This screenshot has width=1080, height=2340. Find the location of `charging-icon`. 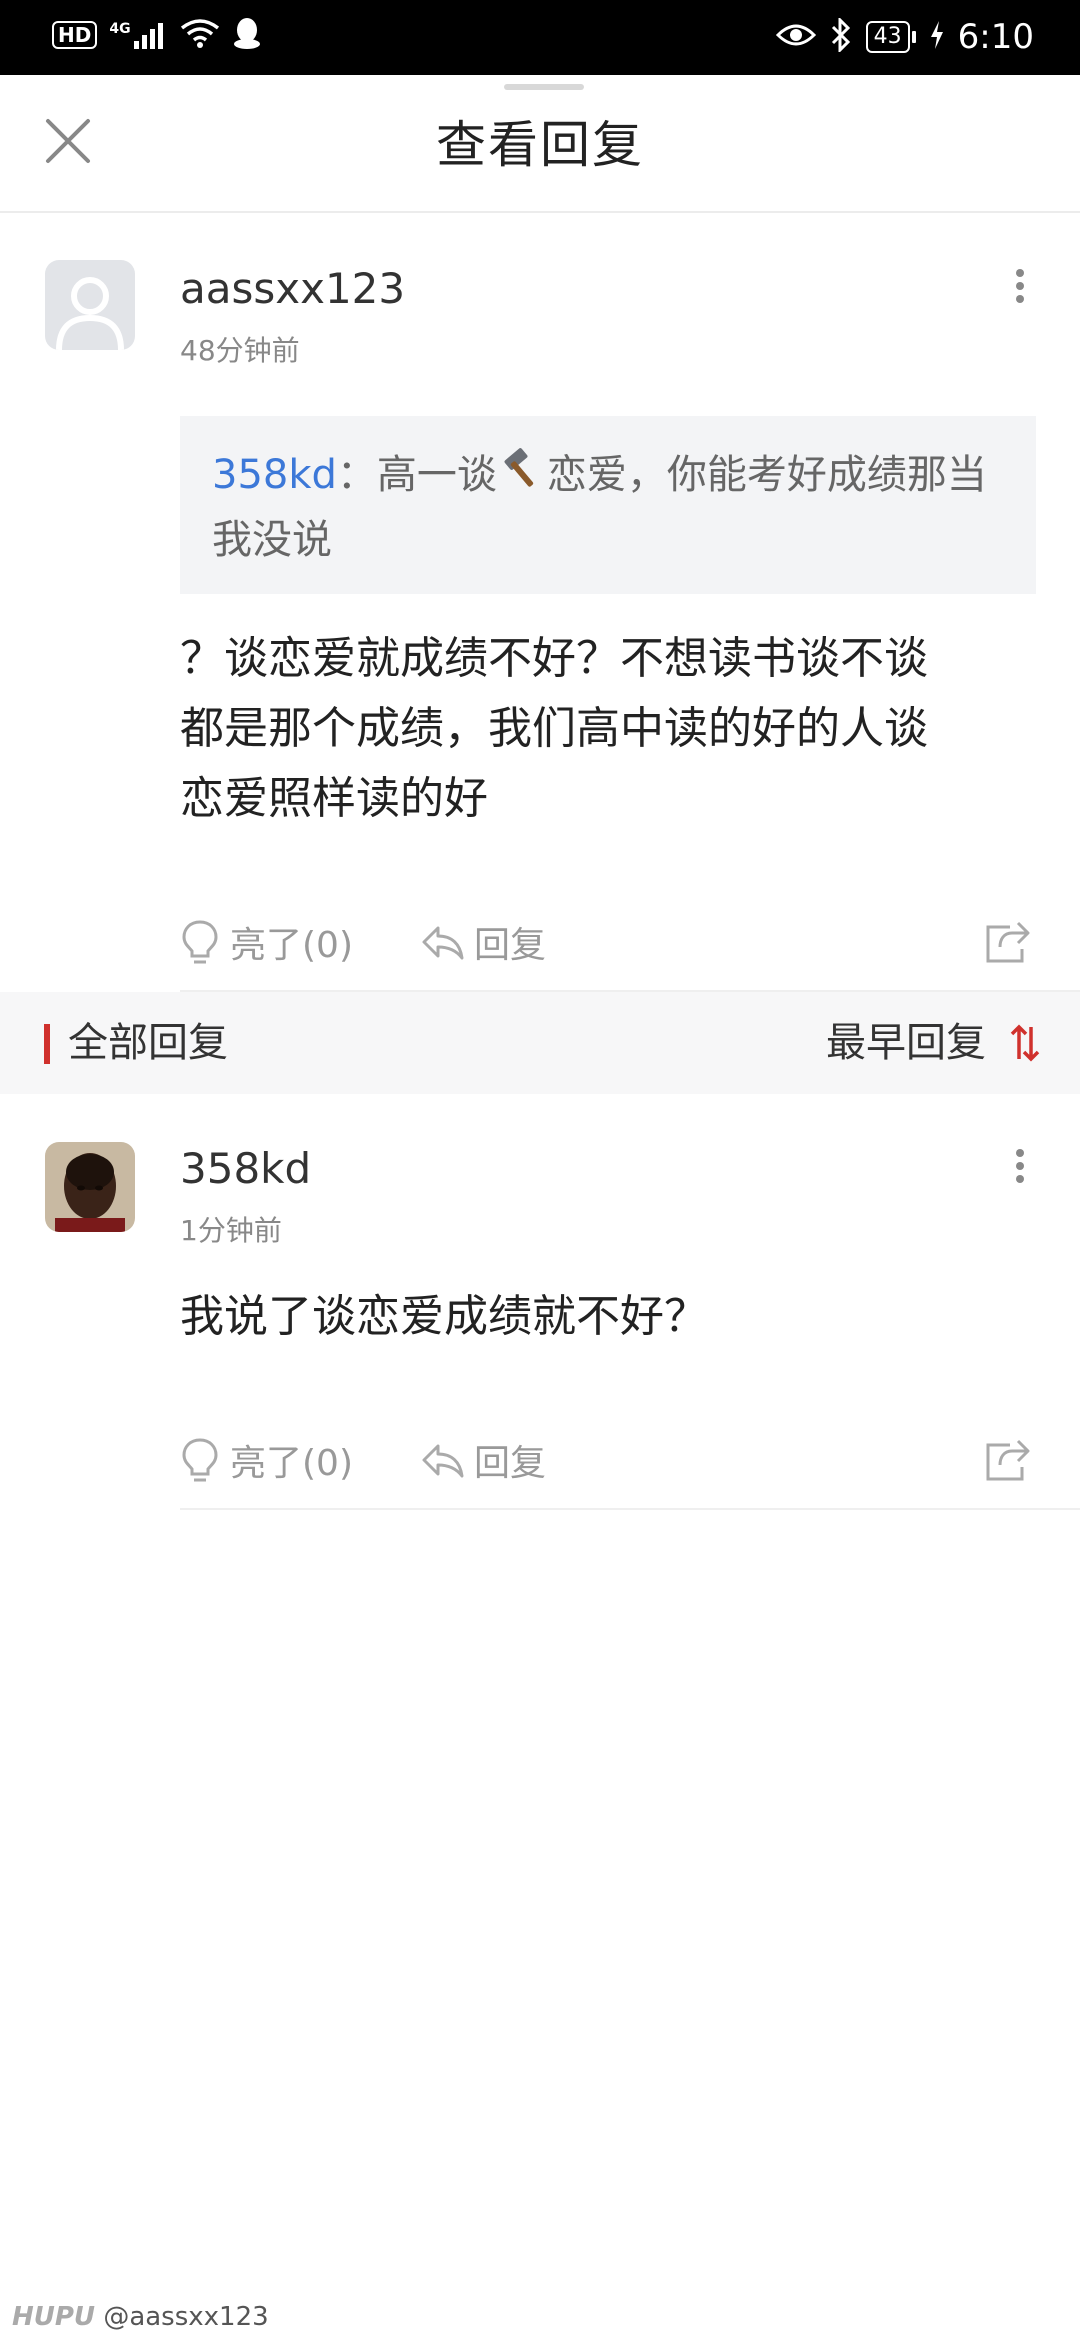

charging-icon is located at coordinates (937, 37).